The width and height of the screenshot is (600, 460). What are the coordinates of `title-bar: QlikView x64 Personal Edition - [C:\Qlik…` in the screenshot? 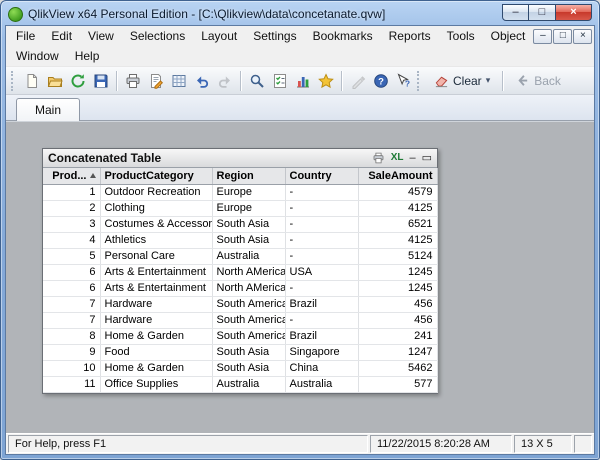 It's located at (300, 14).